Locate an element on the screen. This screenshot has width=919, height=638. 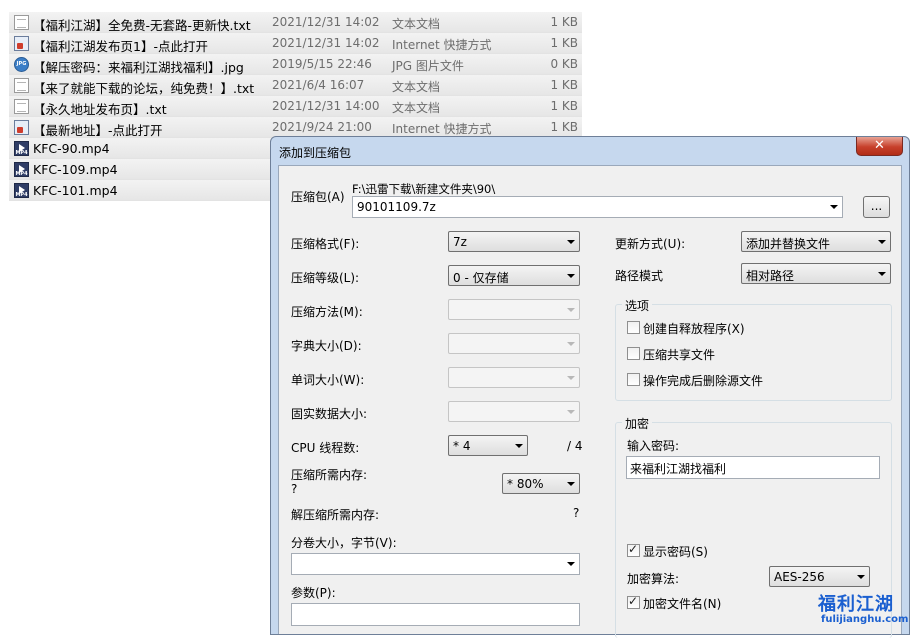
update-mode-label: 更新方式(U): is located at coordinates (650, 244).